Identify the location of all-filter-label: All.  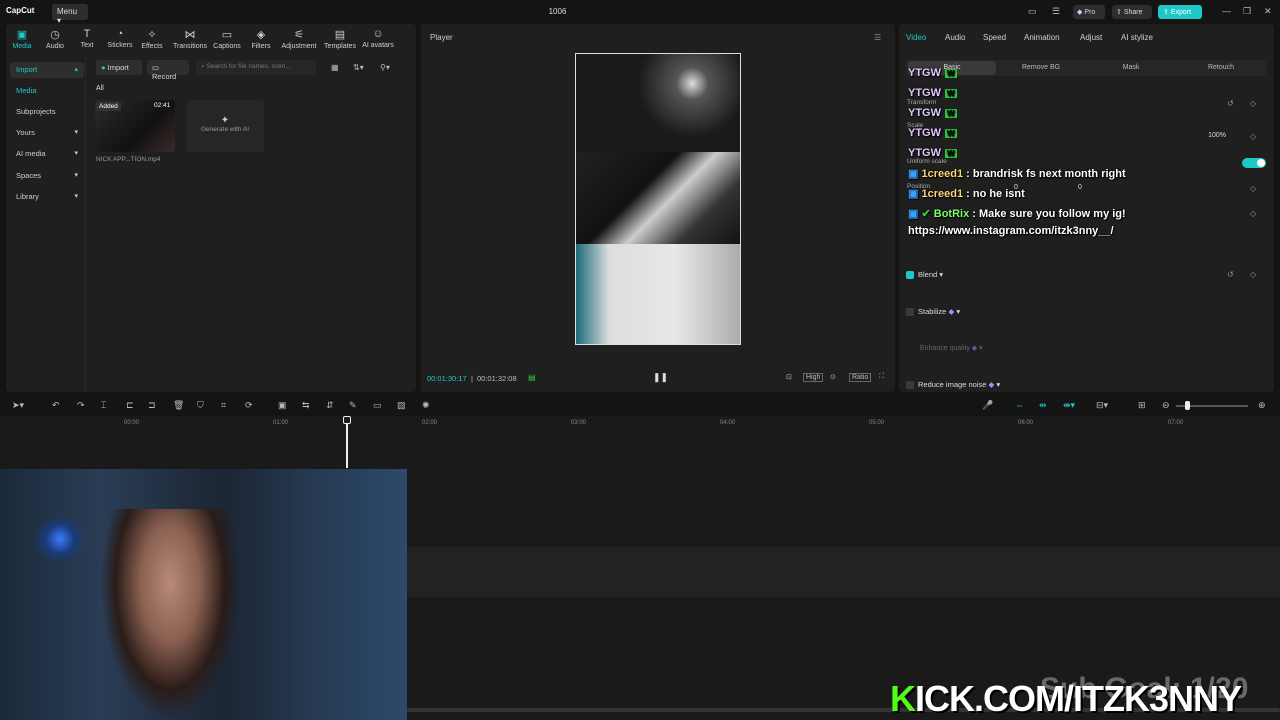
(100, 88).